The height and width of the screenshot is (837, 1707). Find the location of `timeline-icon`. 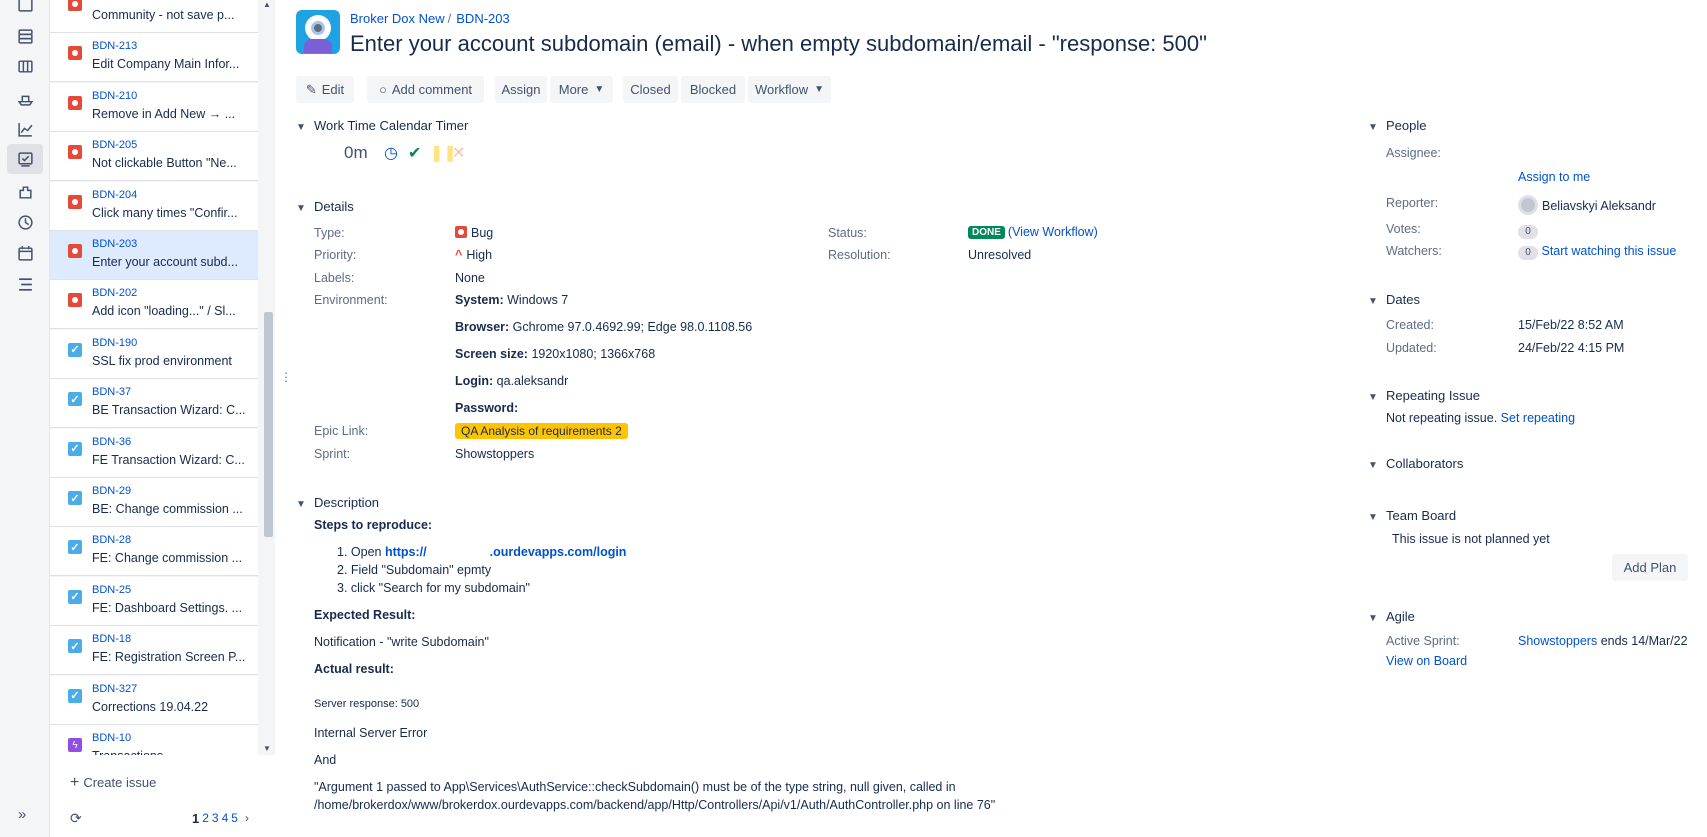

timeline-icon is located at coordinates (25, 284).